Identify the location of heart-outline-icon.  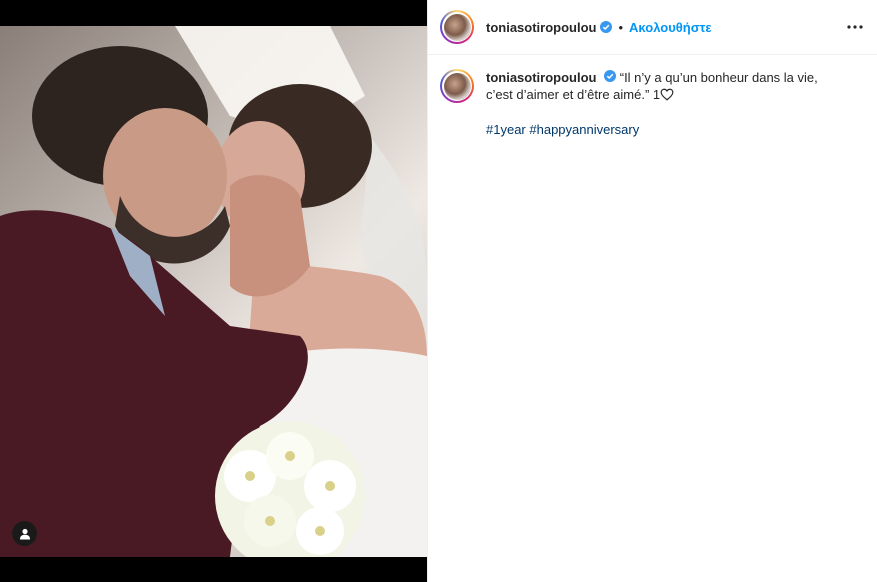
(667, 96).